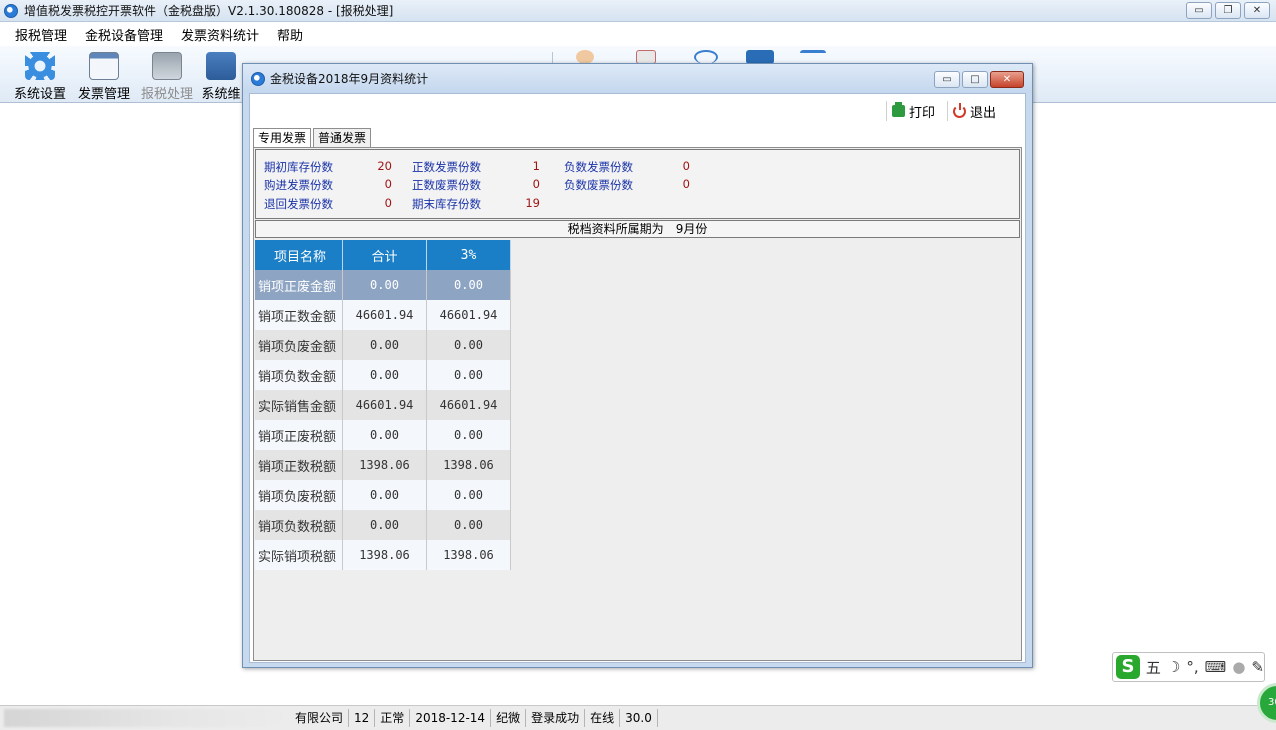 The width and height of the screenshot is (1276, 730). Describe the element at coordinates (124, 34) in the screenshot. I see `menu-tax-device: 金税设备管理` at that location.